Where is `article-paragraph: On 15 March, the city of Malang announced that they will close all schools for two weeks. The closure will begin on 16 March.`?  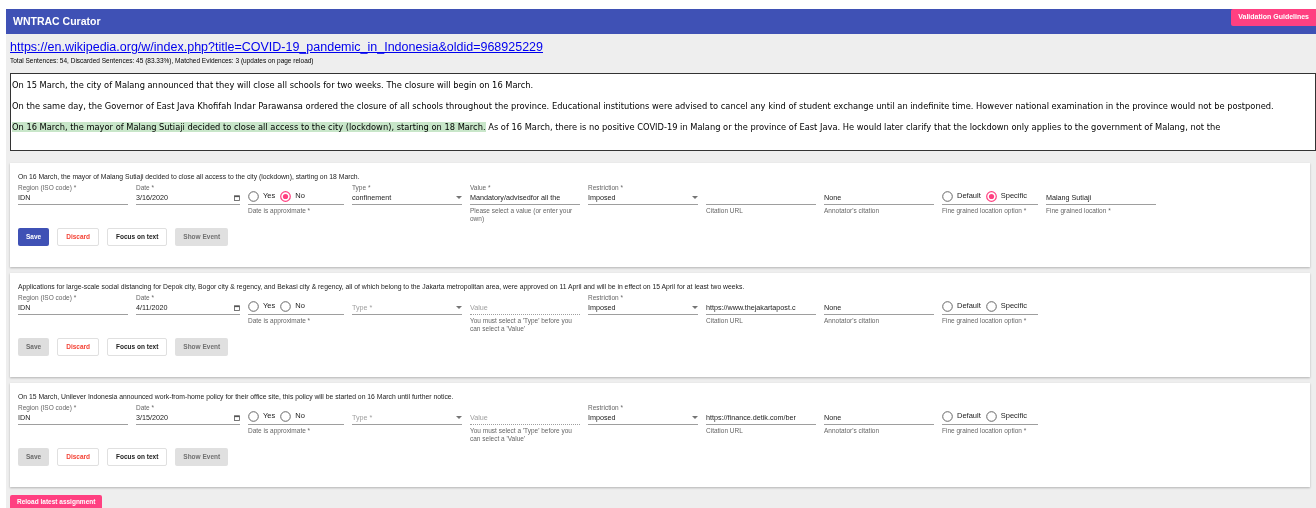 article-paragraph: On 15 March, the city of Malang announced that they will close all schools for two weeks. The closure will begin on 16 March. is located at coordinates (273, 85).